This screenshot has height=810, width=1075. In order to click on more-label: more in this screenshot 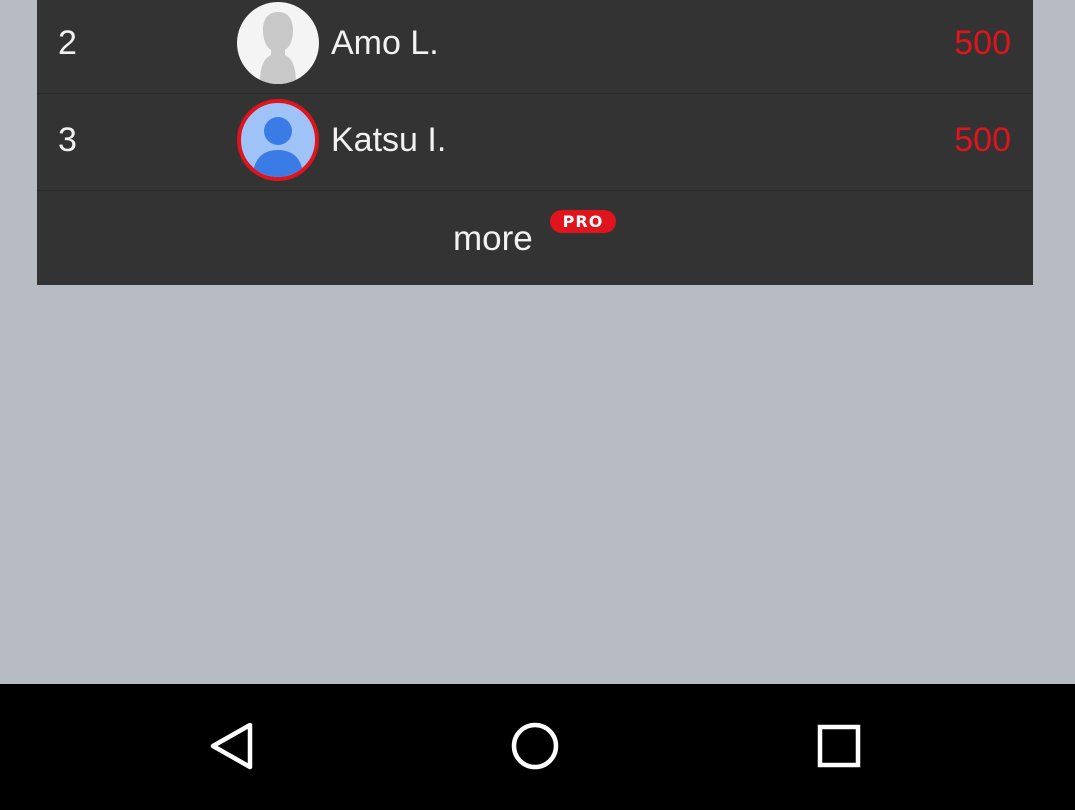, I will do `click(493, 238)`.